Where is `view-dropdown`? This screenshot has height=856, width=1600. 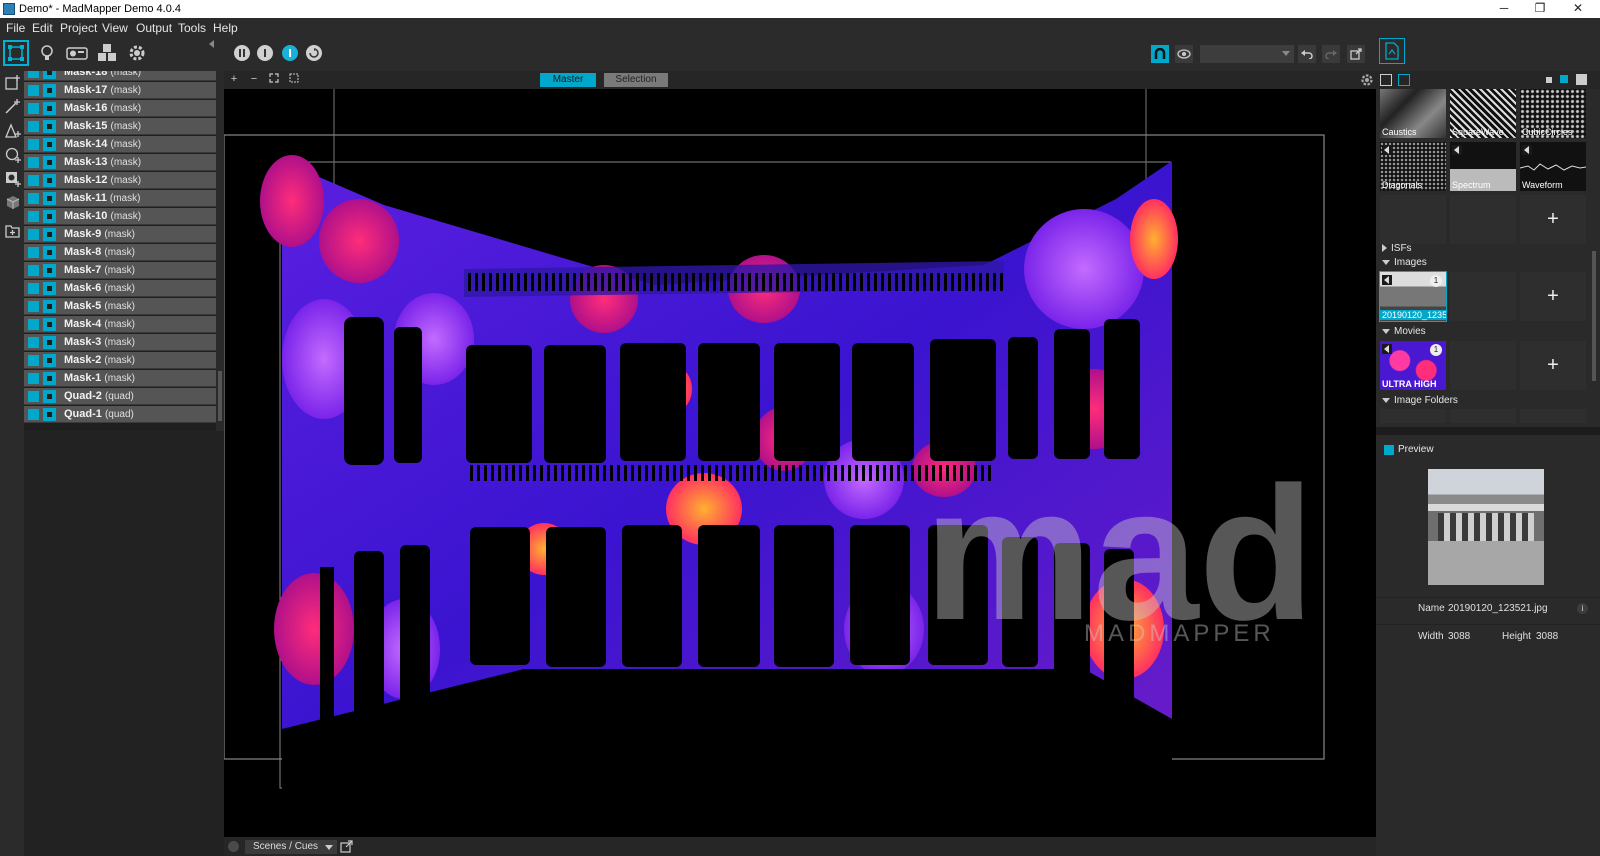 view-dropdown is located at coordinates (1247, 54).